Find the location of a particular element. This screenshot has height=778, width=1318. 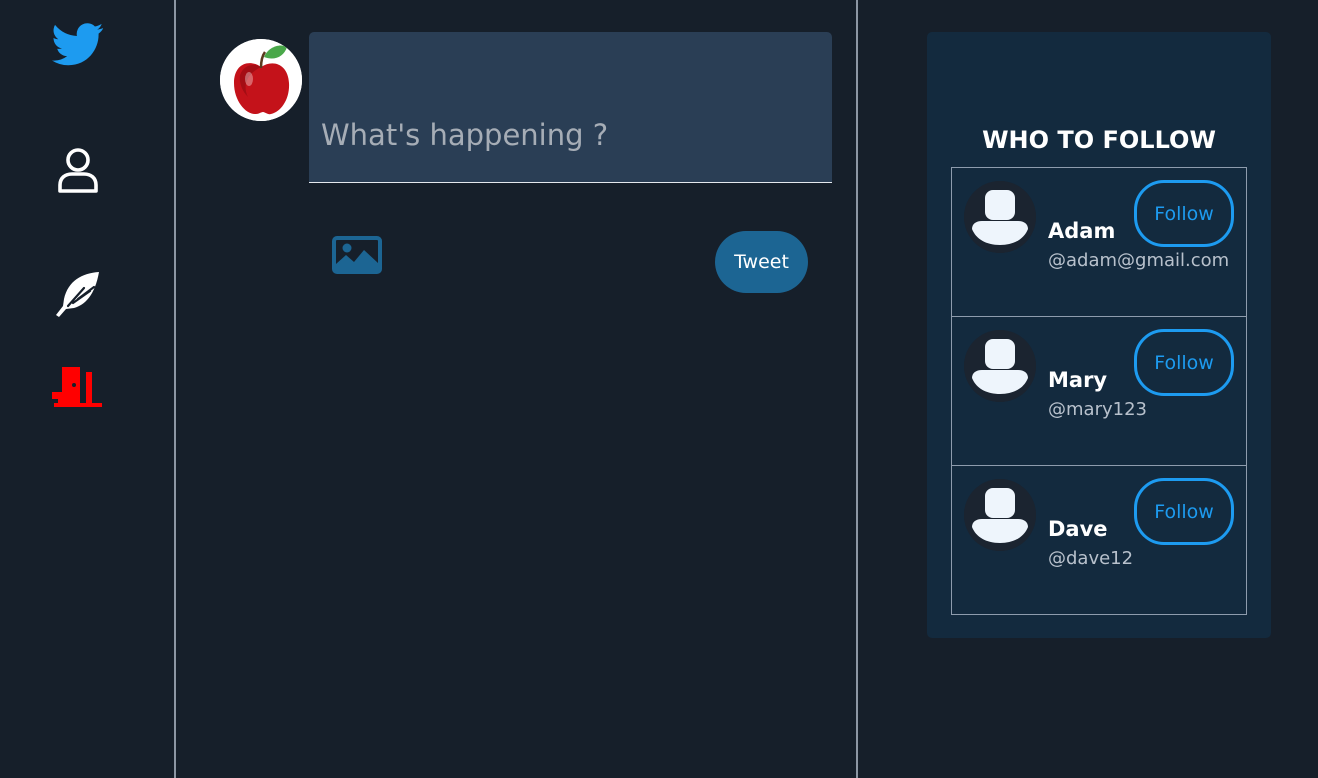

user-name: Dave is located at coordinates (1078, 529).